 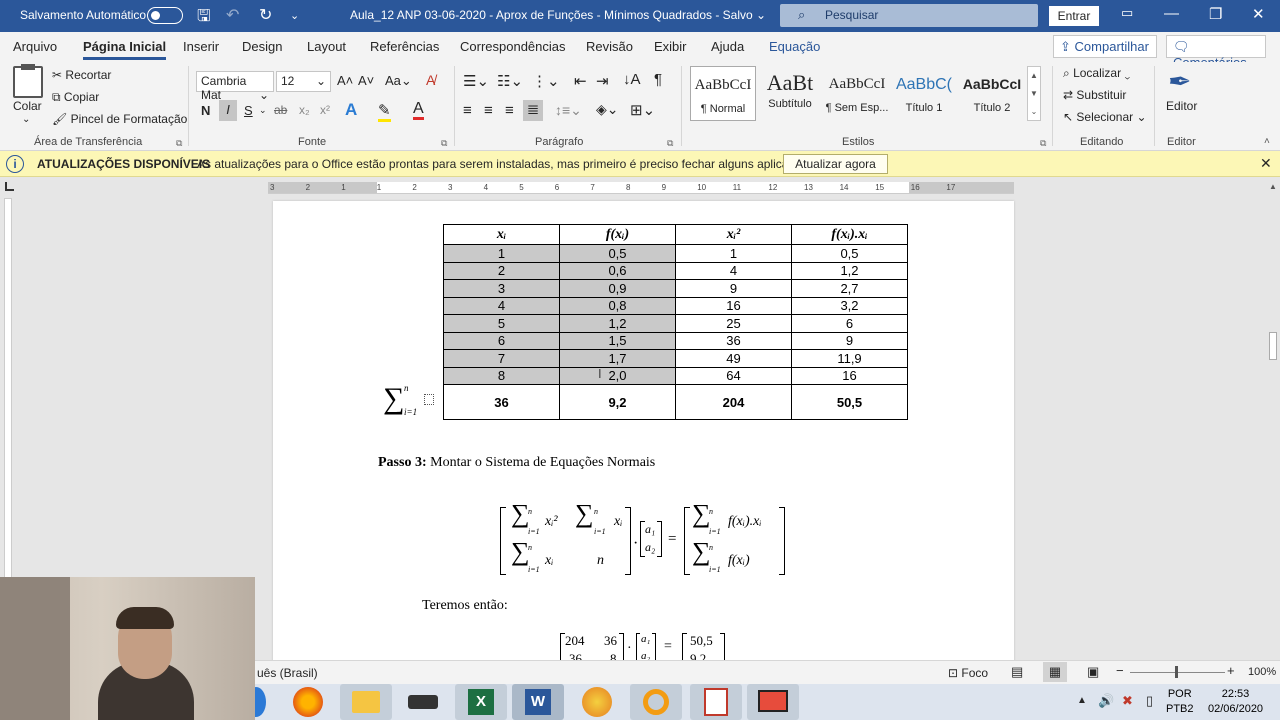 I want to click on web-layout-icon: ▣, so click(x=1093, y=672).